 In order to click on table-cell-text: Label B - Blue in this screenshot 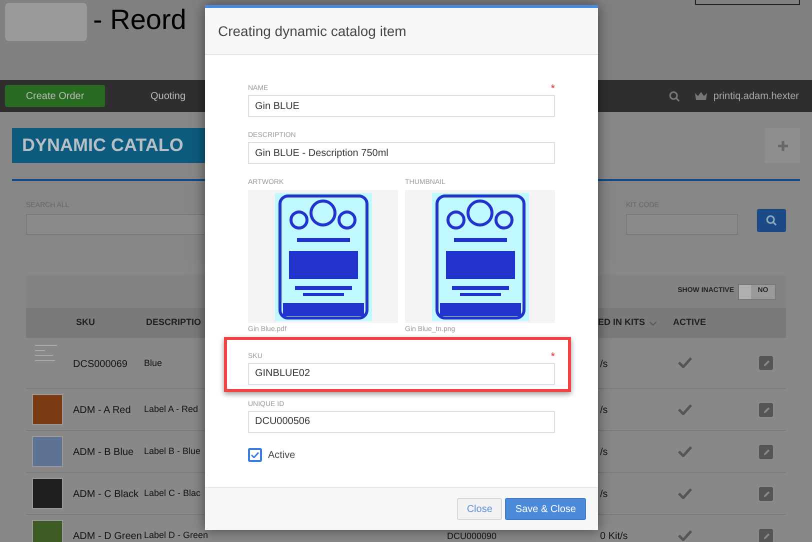, I will do `click(172, 451)`.